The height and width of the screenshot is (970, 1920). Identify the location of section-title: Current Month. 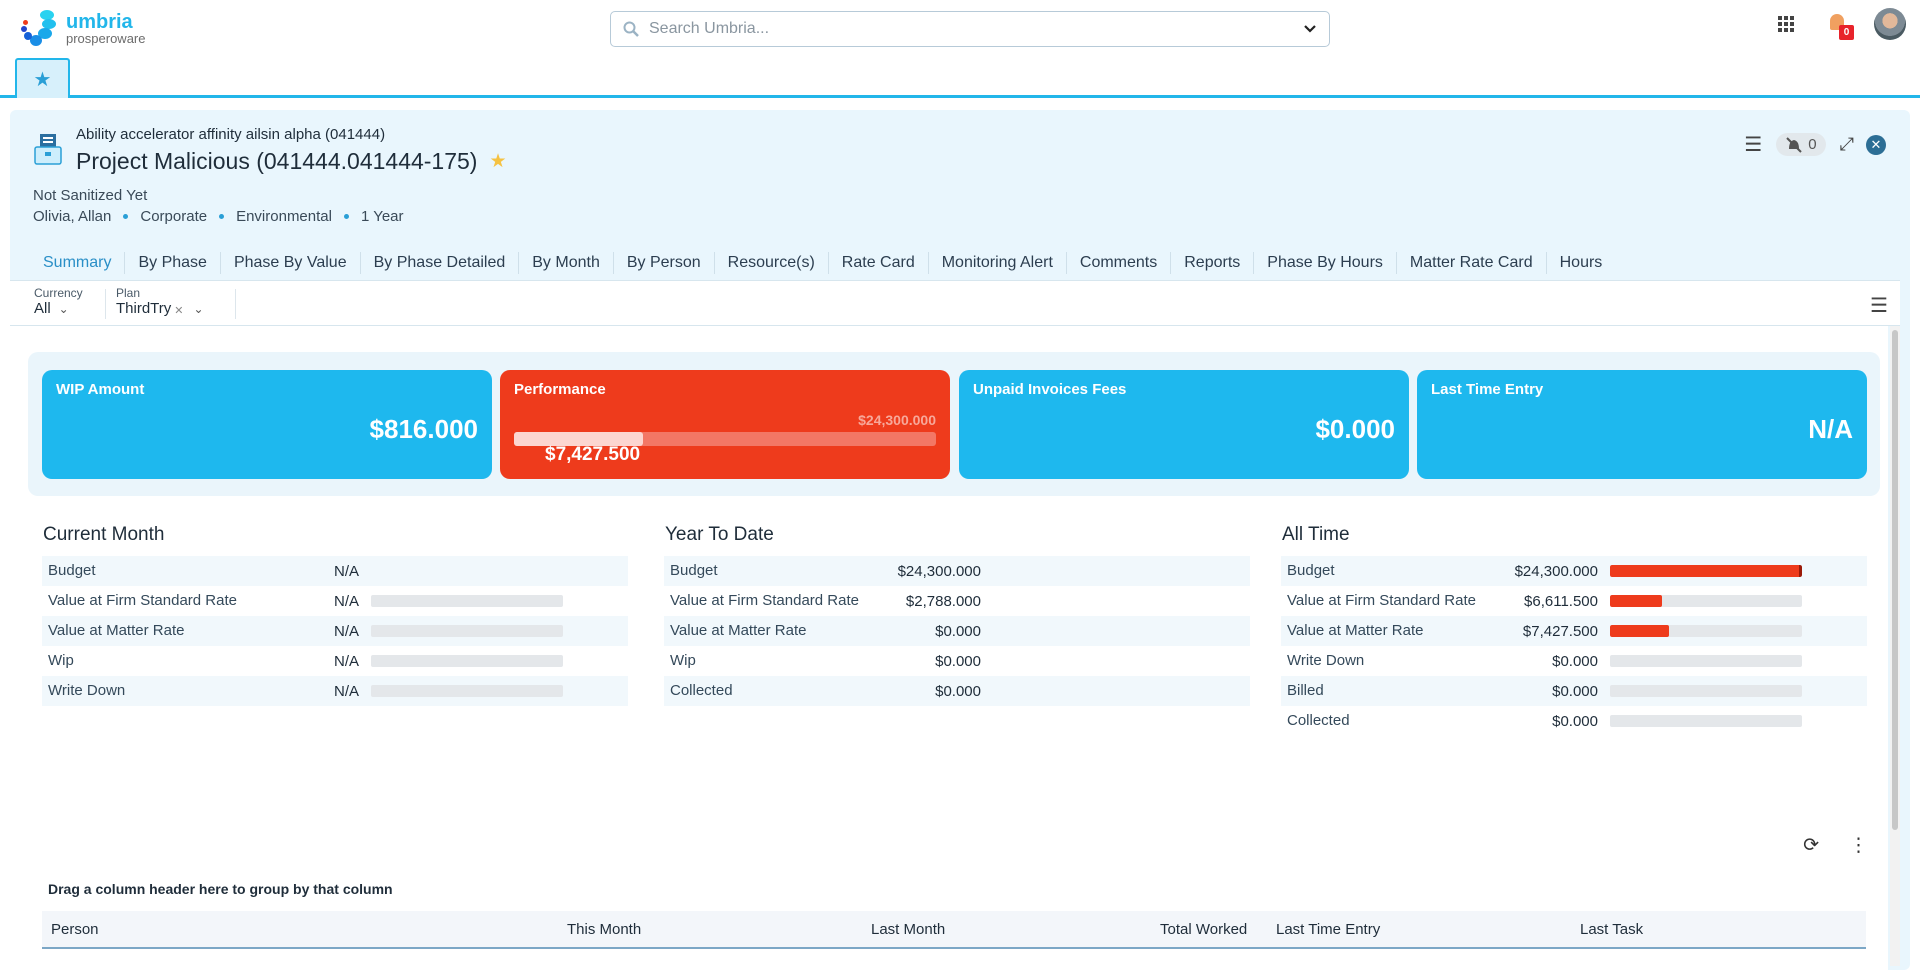
(104, 534).